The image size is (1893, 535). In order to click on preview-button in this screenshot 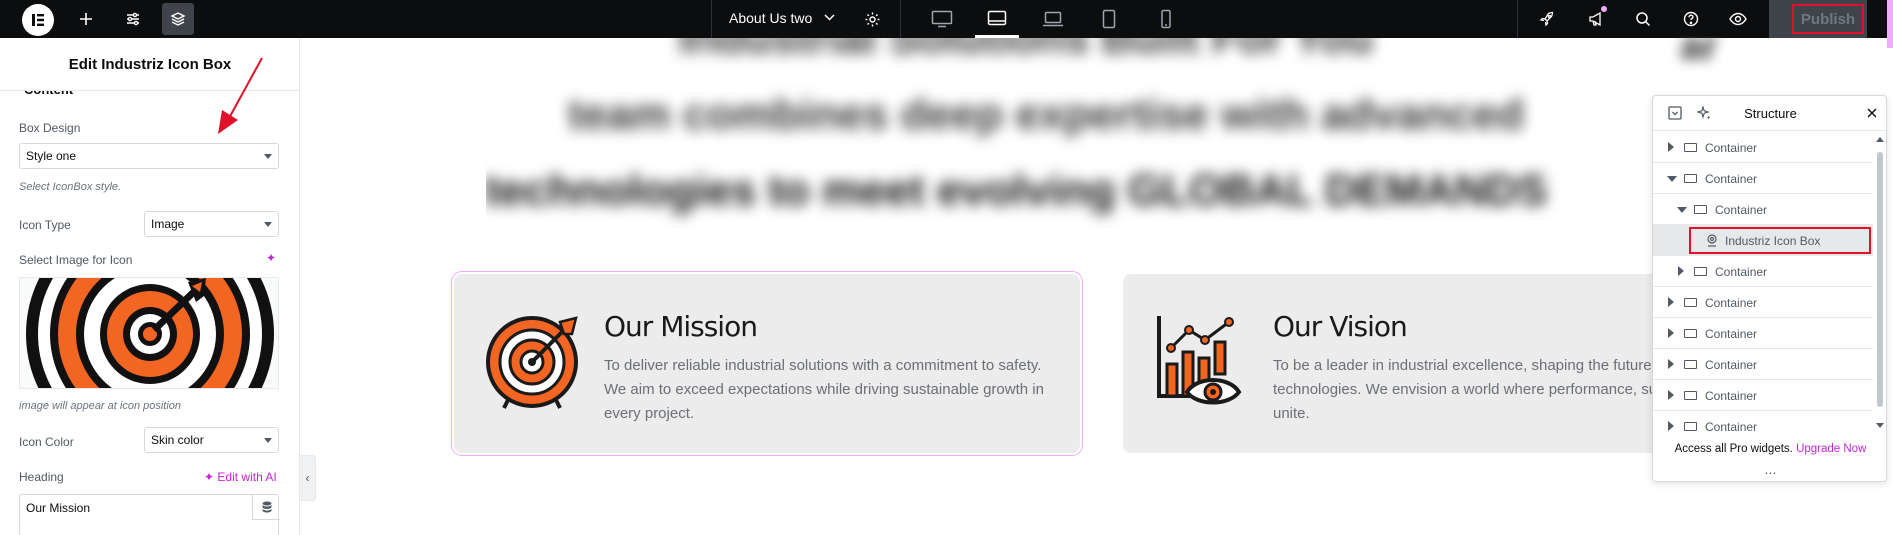, I will do `click(1738, 19)`.